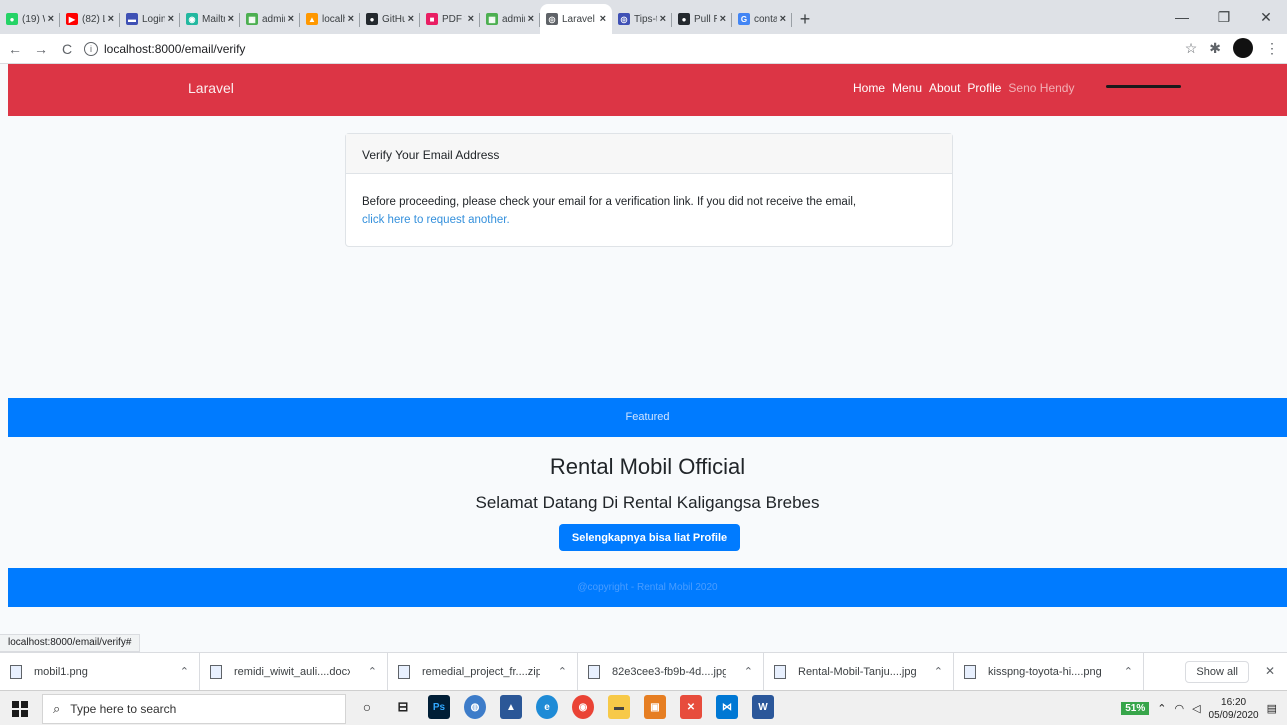 Image resolution: width=1287 pixels, height=725 pixels. Describe the element at coordinates (194, 709) in the screenshot. I see `taskbar-search: ⌕ Type here to search` at that location.